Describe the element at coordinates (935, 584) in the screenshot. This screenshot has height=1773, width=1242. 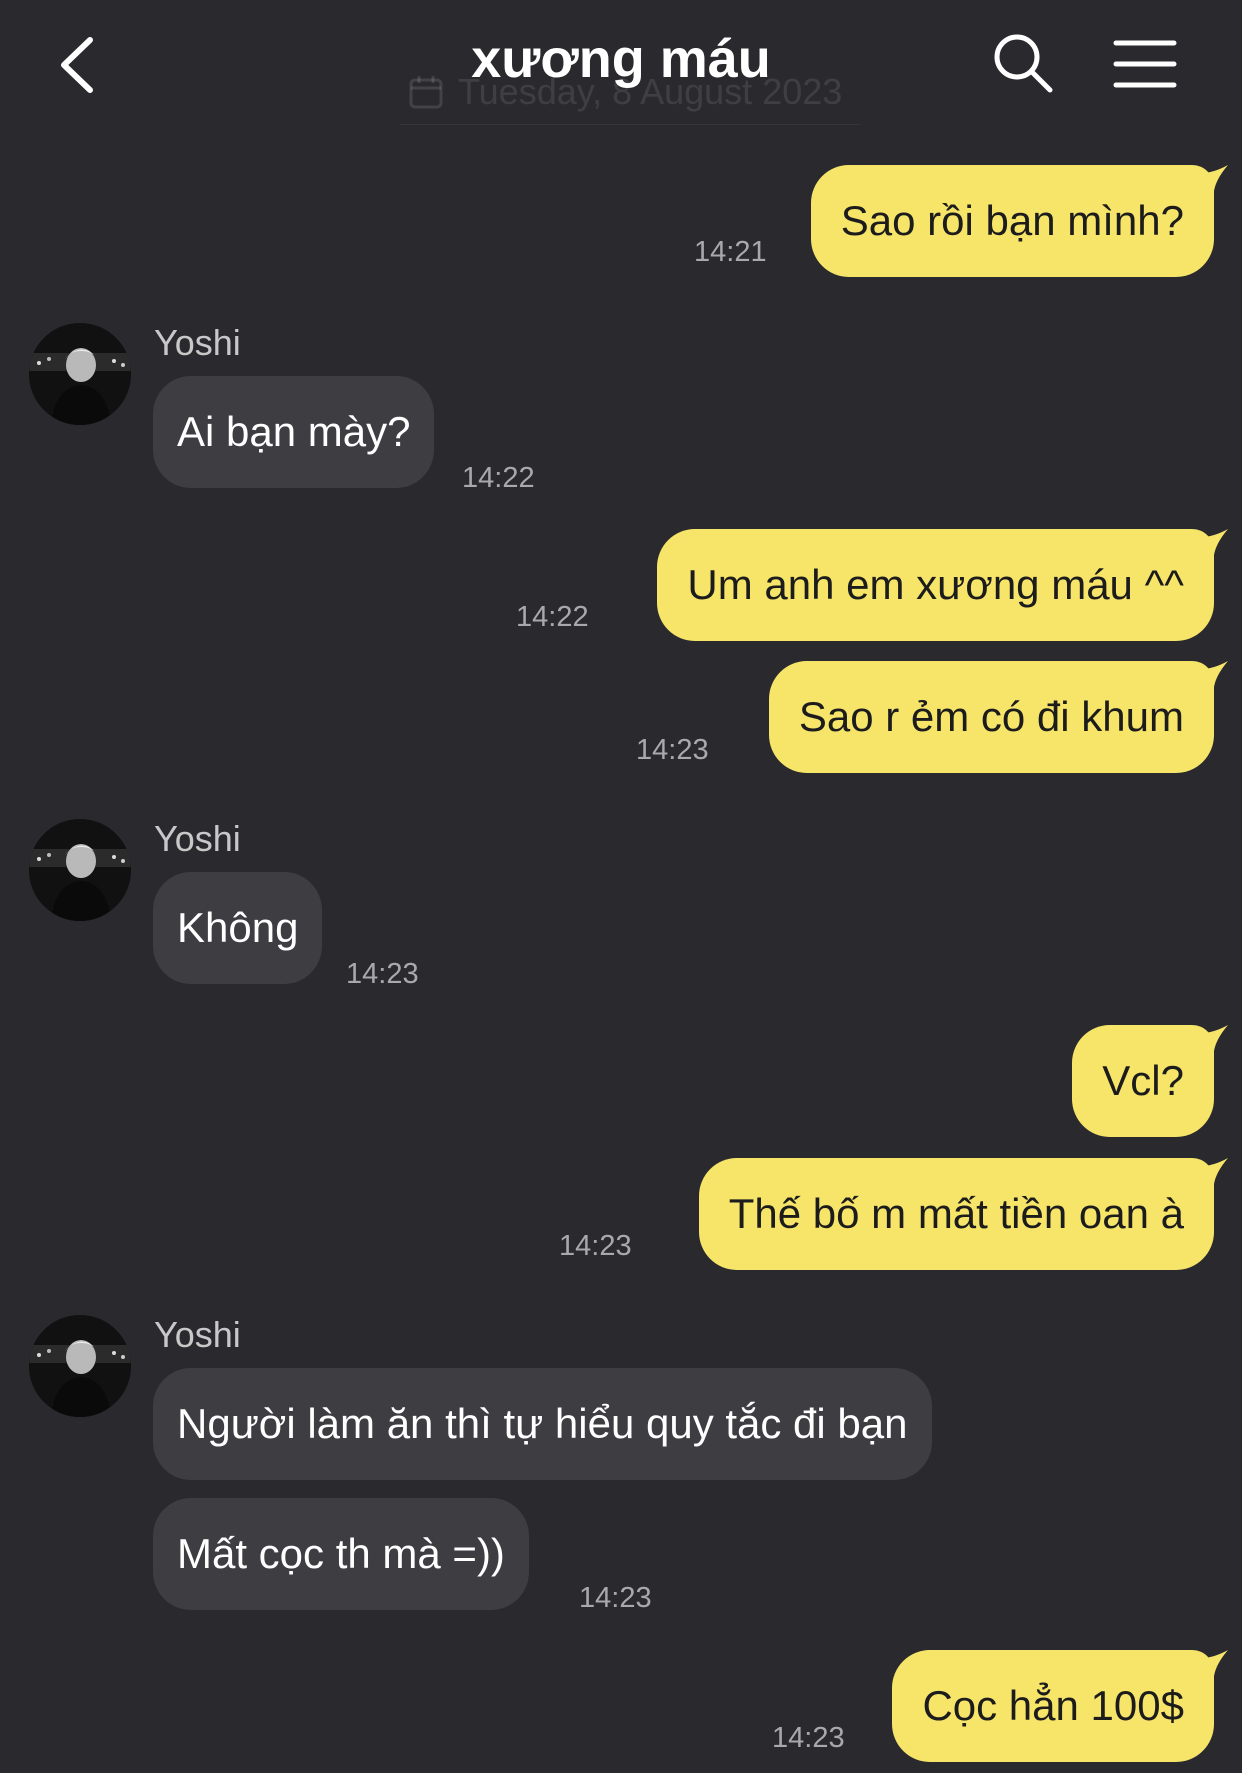
I see `message-text: Um anh em xương máu ^^` at that location.